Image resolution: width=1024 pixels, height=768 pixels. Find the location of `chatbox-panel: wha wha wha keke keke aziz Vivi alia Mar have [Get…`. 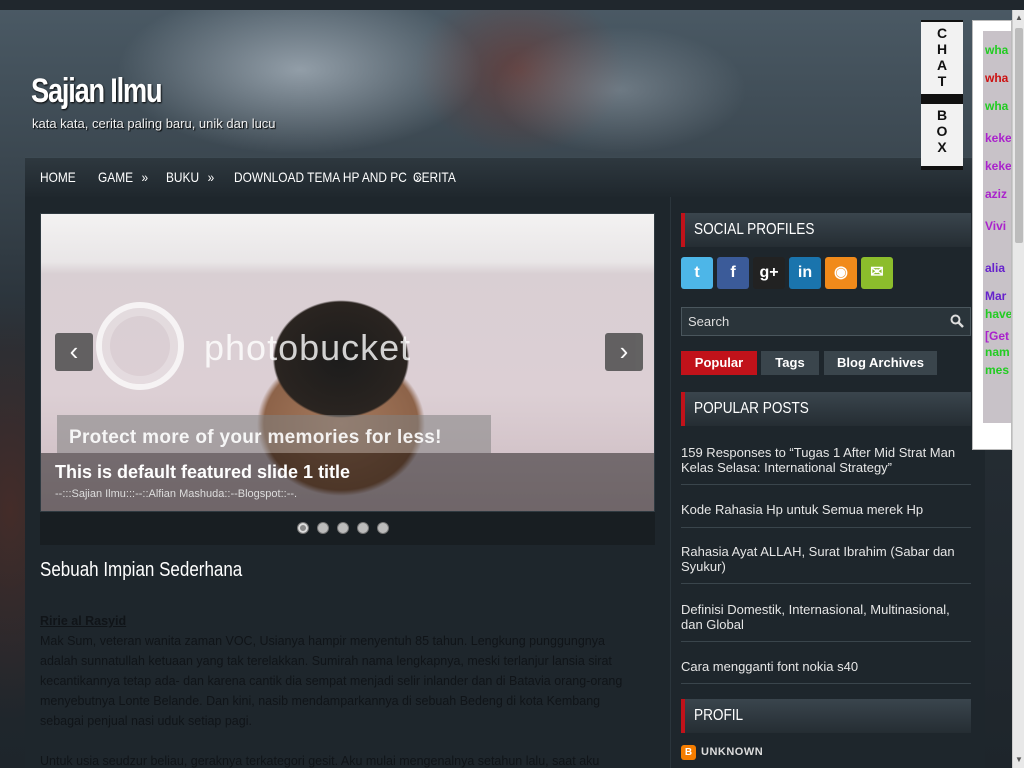

chatbox-panel: wha wha wha keke keke aziz Vivi alia Mar have [Get… is located at coordinates (992, 235).